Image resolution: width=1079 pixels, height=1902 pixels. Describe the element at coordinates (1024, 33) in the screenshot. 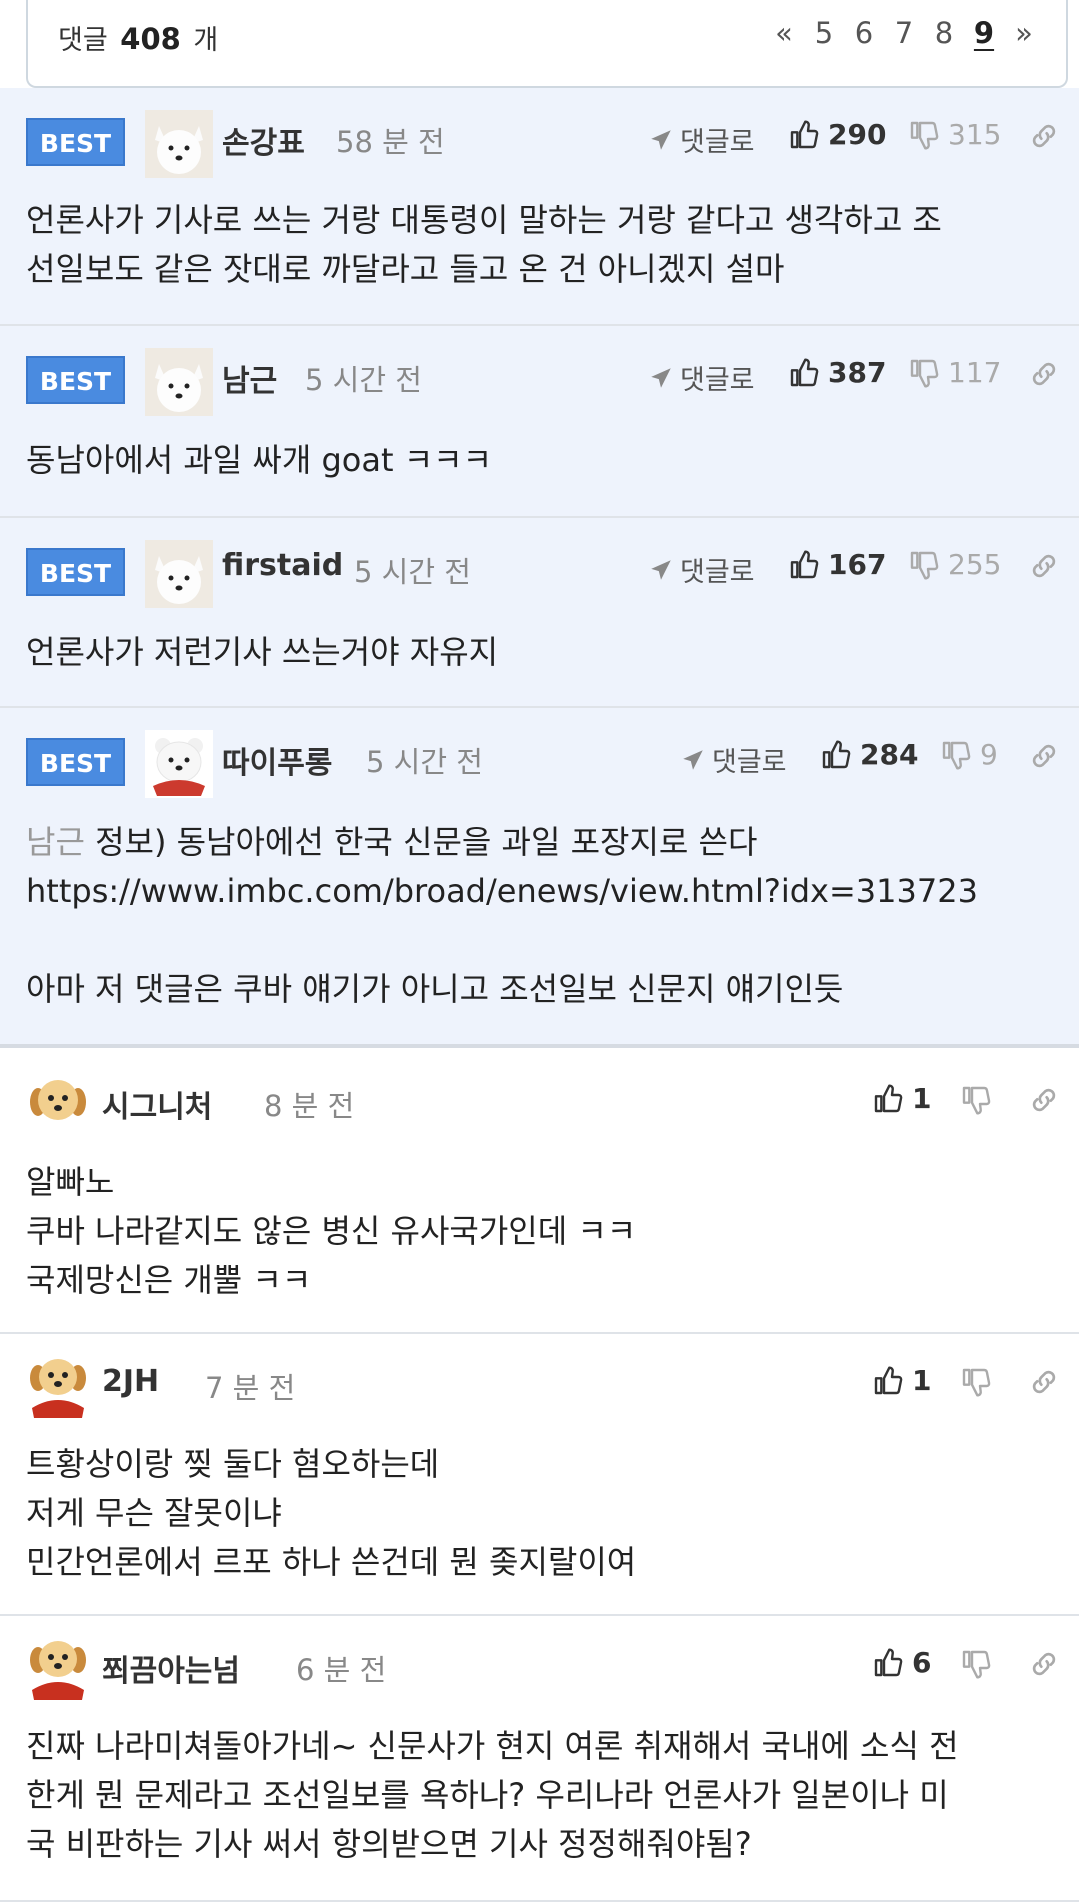

I see `page-last-button: »` at that location.